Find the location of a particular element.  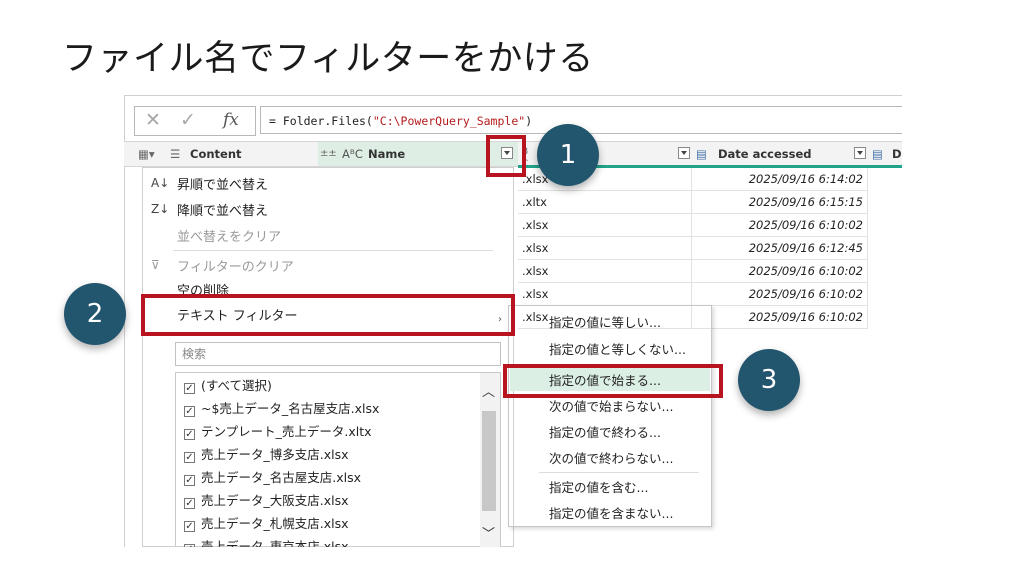

filter-search-input: 検索 is located at coordinates (338, 354).